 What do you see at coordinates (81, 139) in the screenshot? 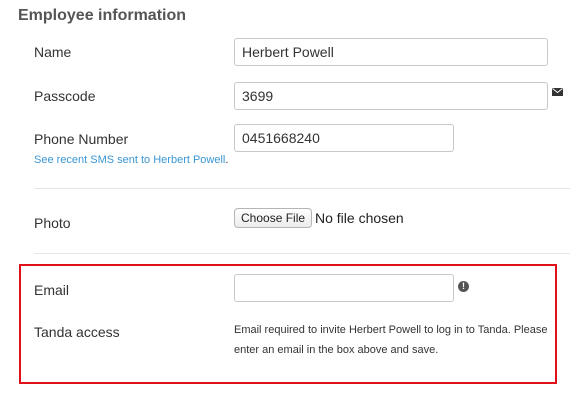
I see `phone-number-label: Phone Number` at bounding box center [81, 139].